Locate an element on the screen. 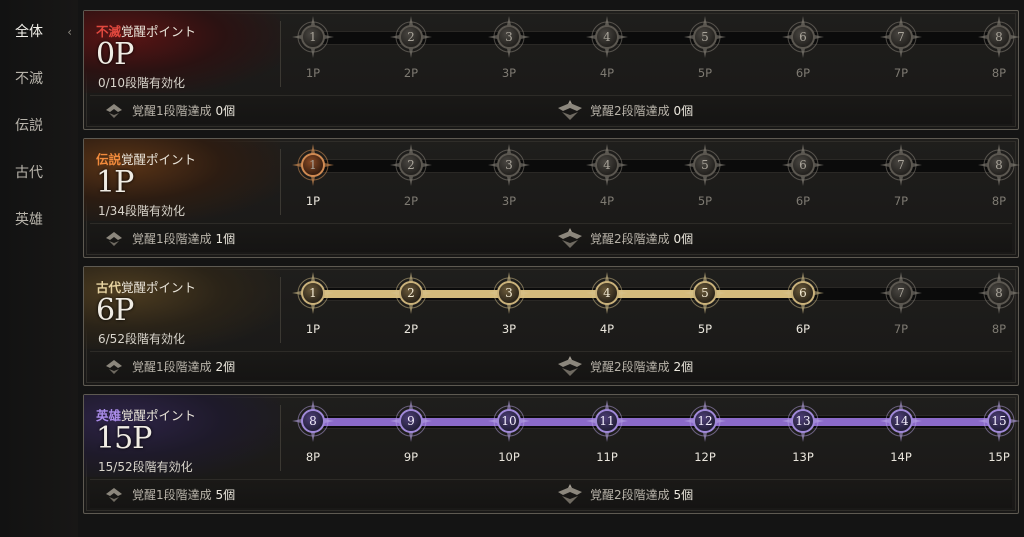 Image resolution: width=1024 pixels, height=537 pixels. awakening-node: 11 is located at coordinates (607, 421).